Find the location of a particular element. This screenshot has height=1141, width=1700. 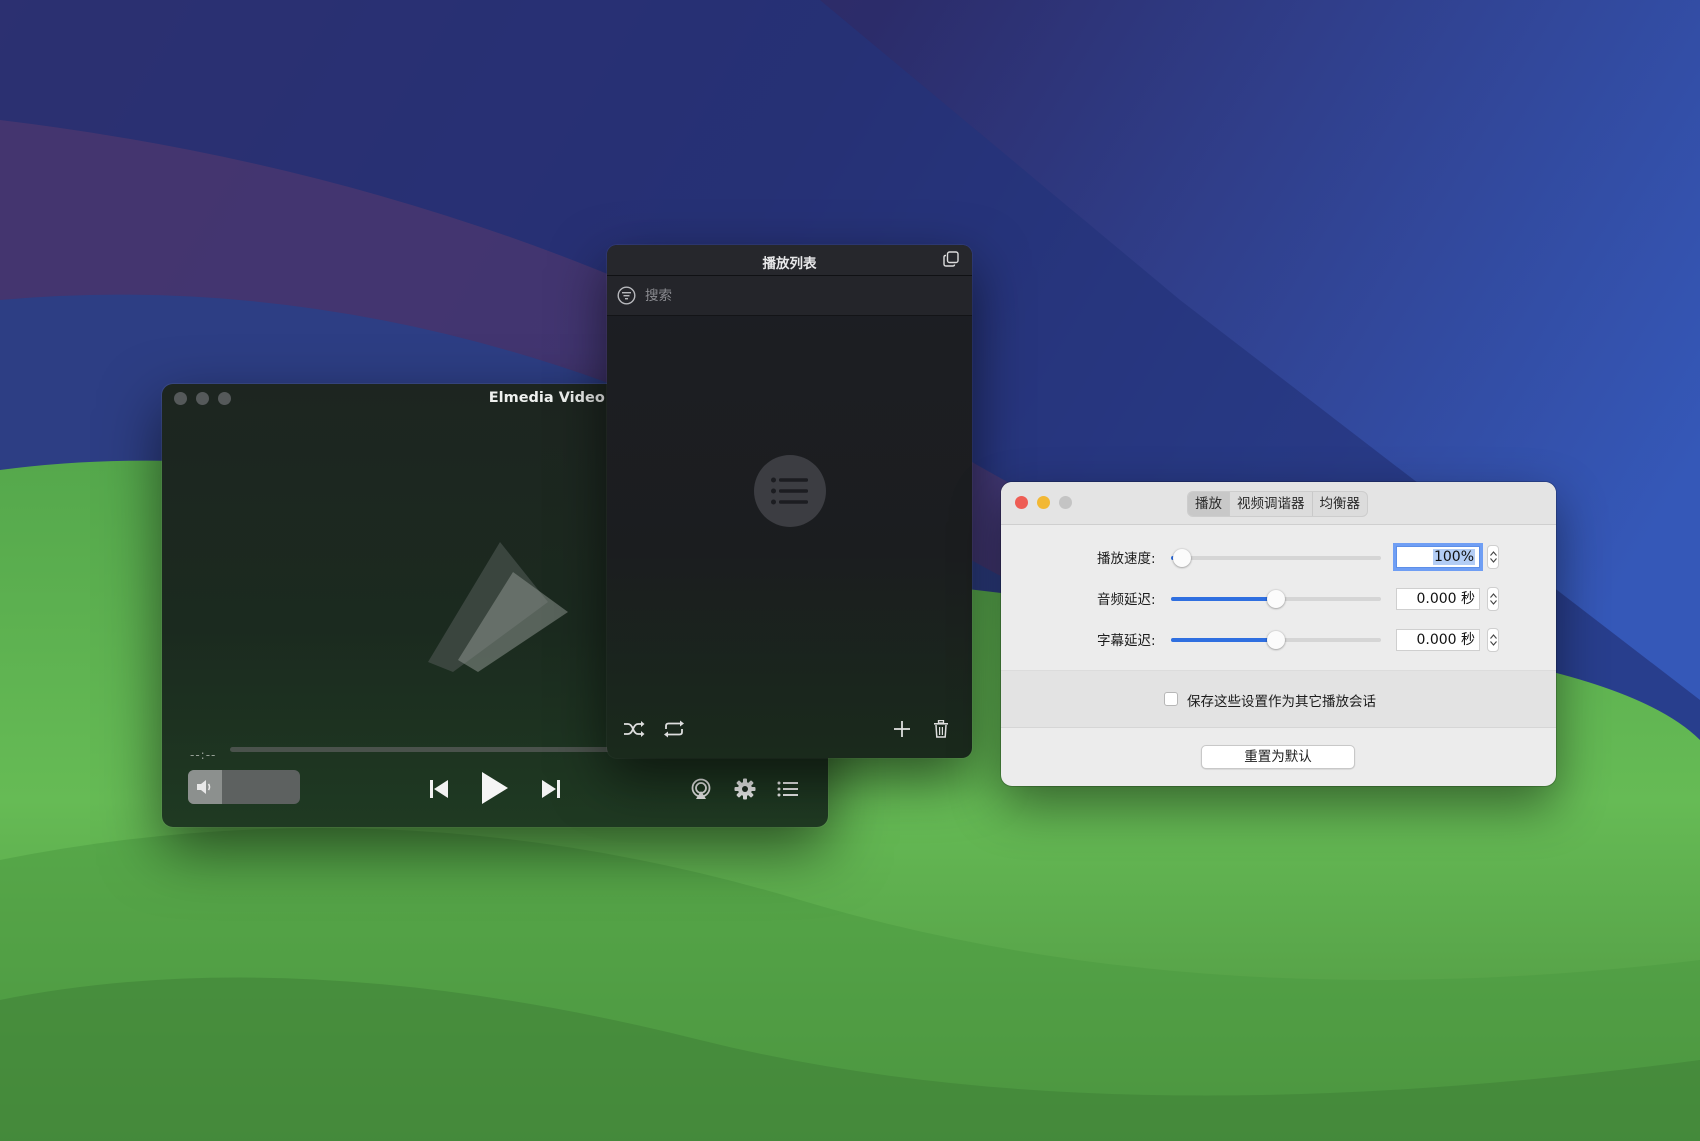

play-icon is located at coordinates (495, 788).